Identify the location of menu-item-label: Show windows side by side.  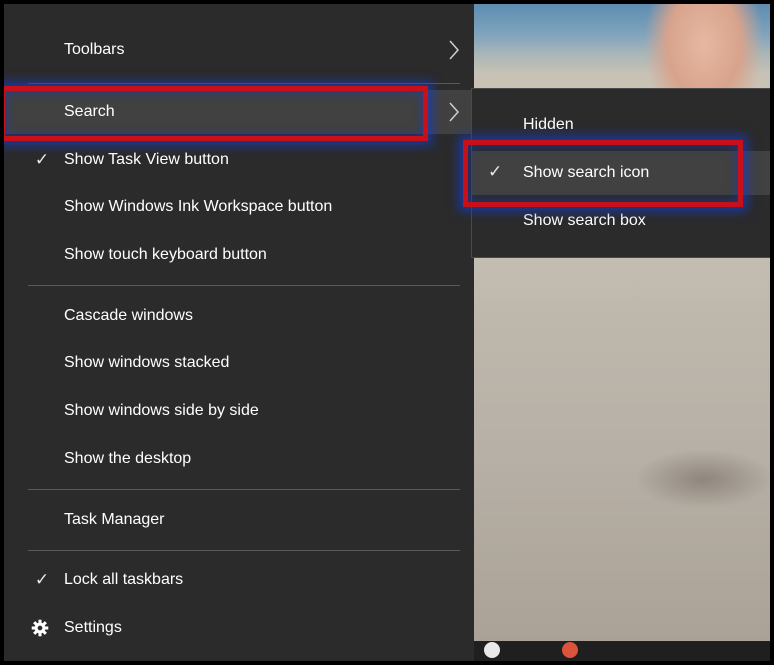
(161, 410).